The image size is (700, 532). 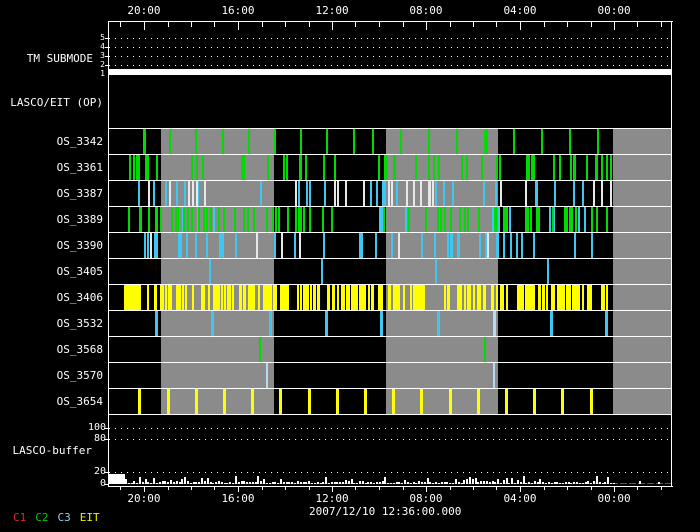 I want to click on row-label: OS_3406, so click(x=79, y=297).